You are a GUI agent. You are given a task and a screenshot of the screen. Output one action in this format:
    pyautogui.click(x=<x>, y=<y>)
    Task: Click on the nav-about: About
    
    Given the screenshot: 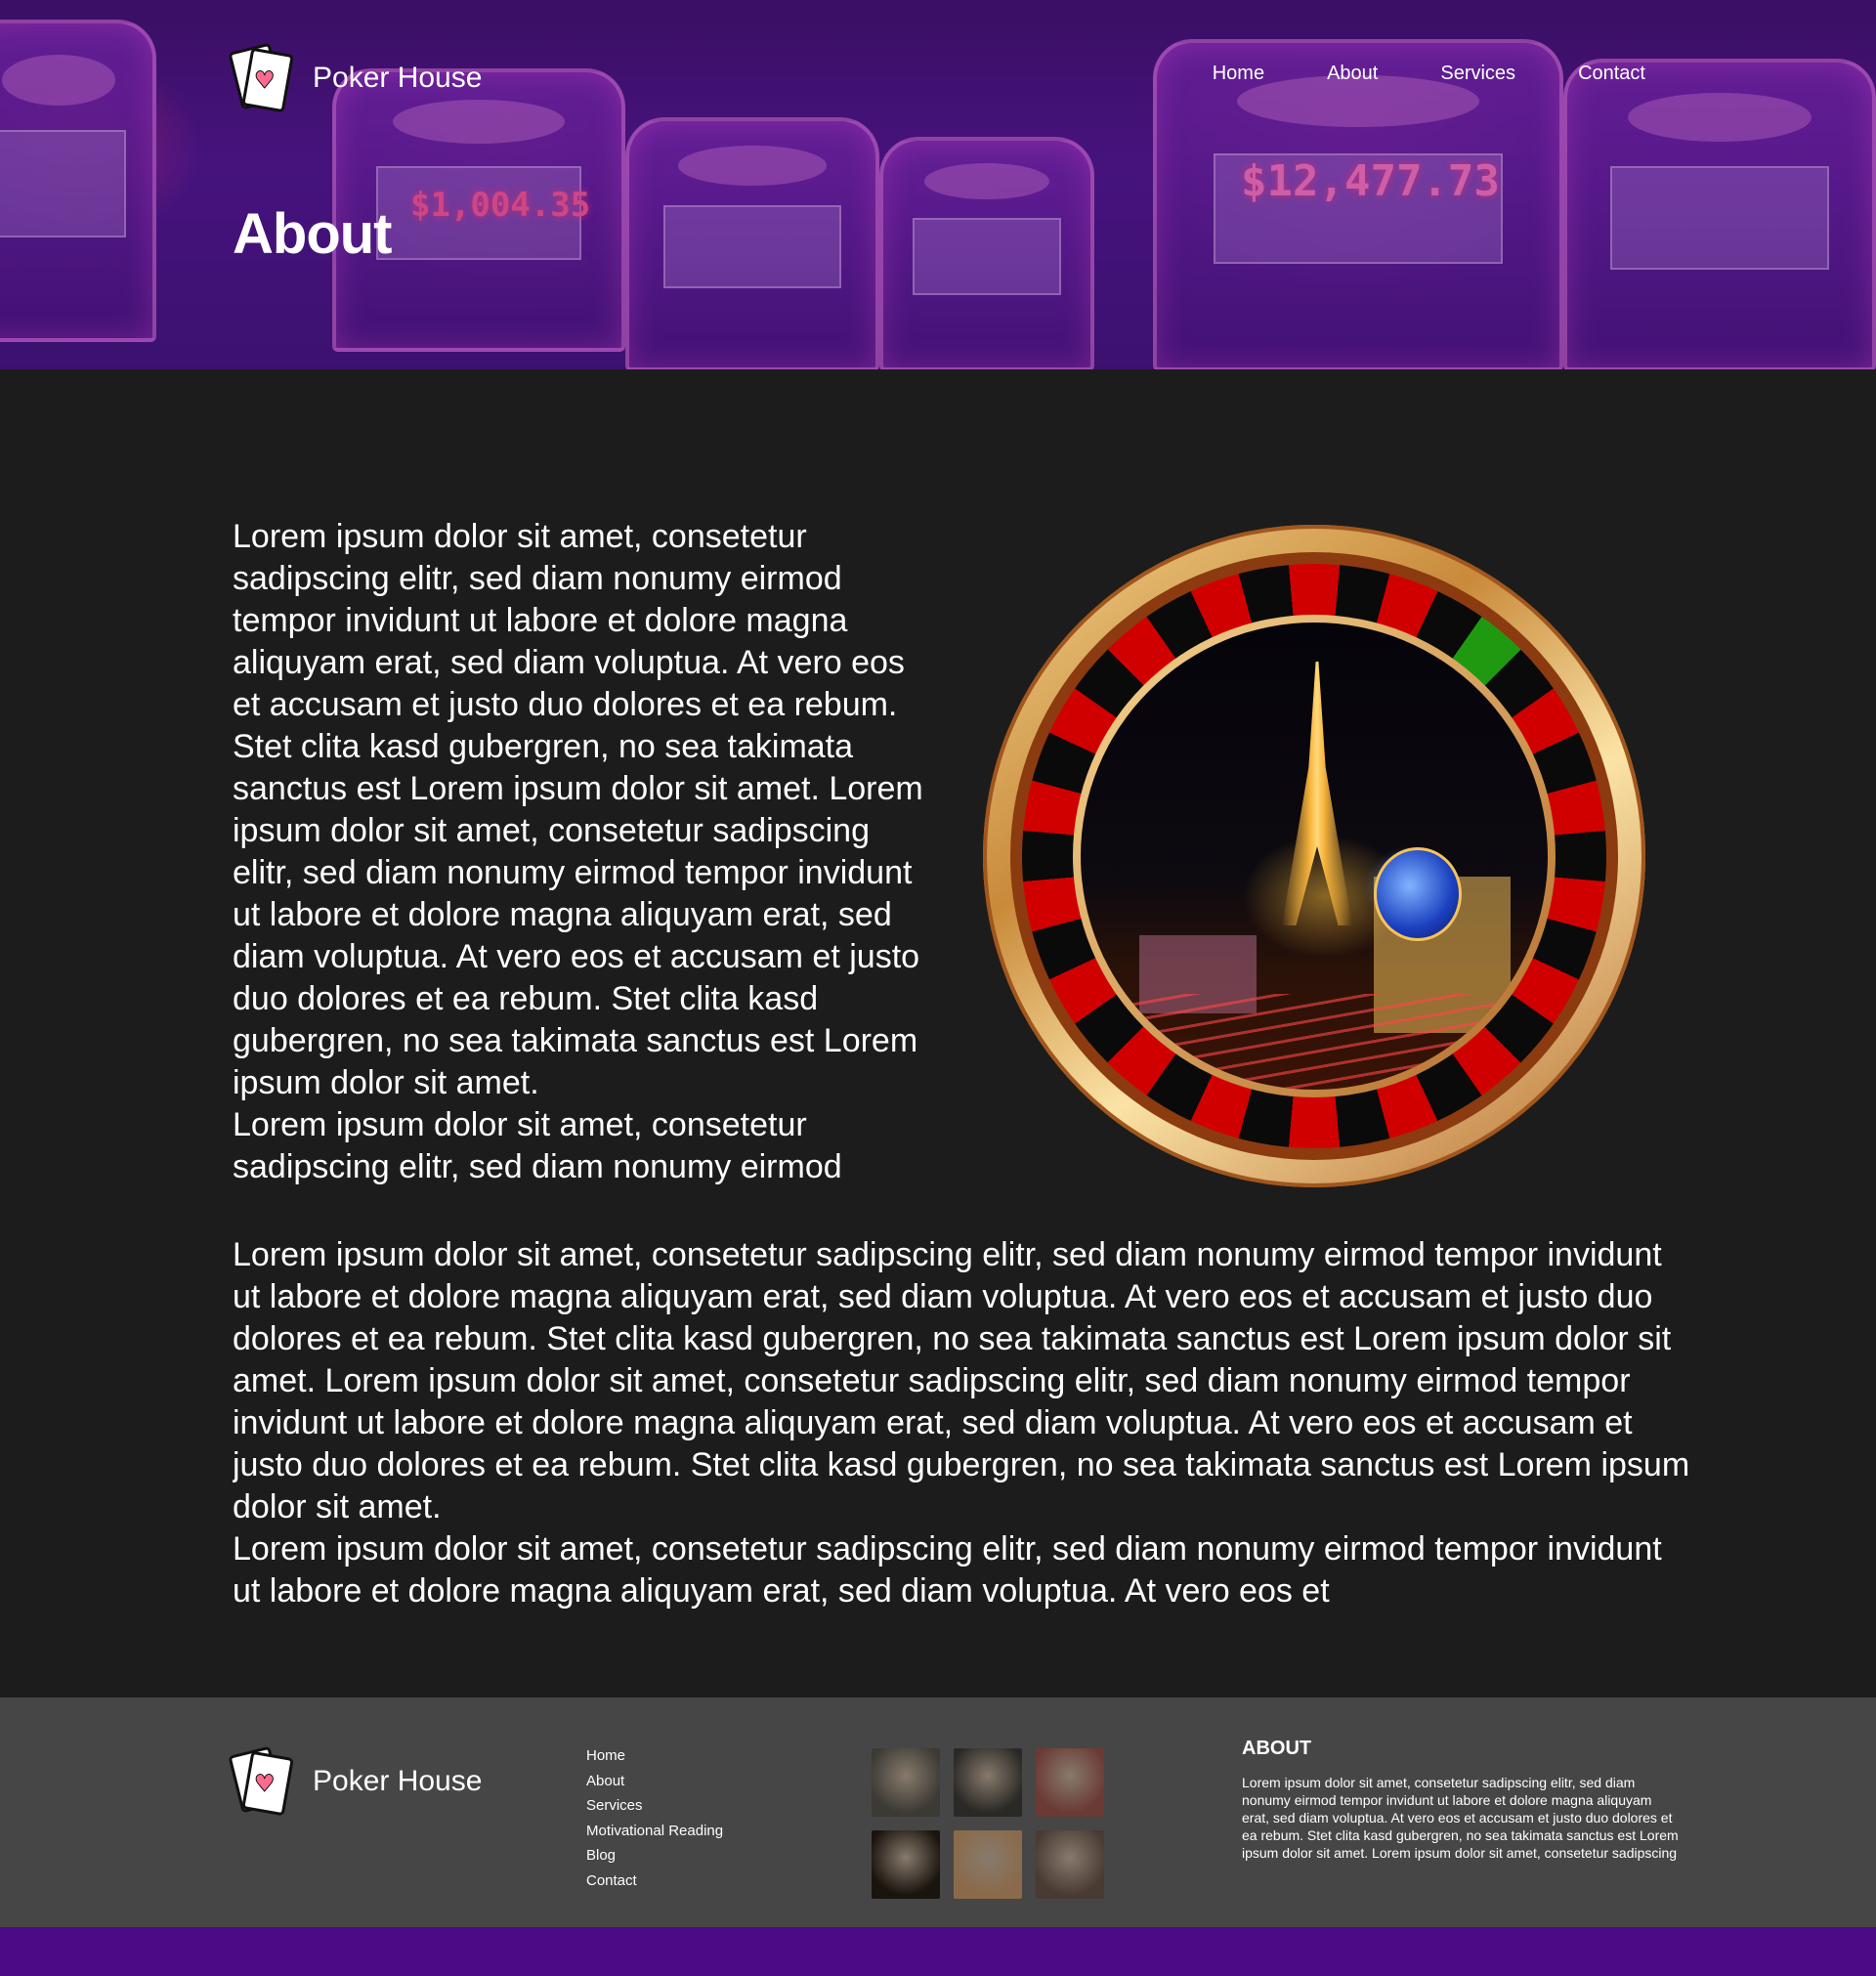 What is the action you would take?
    pyautogui.click(x=1352, y=74)
    